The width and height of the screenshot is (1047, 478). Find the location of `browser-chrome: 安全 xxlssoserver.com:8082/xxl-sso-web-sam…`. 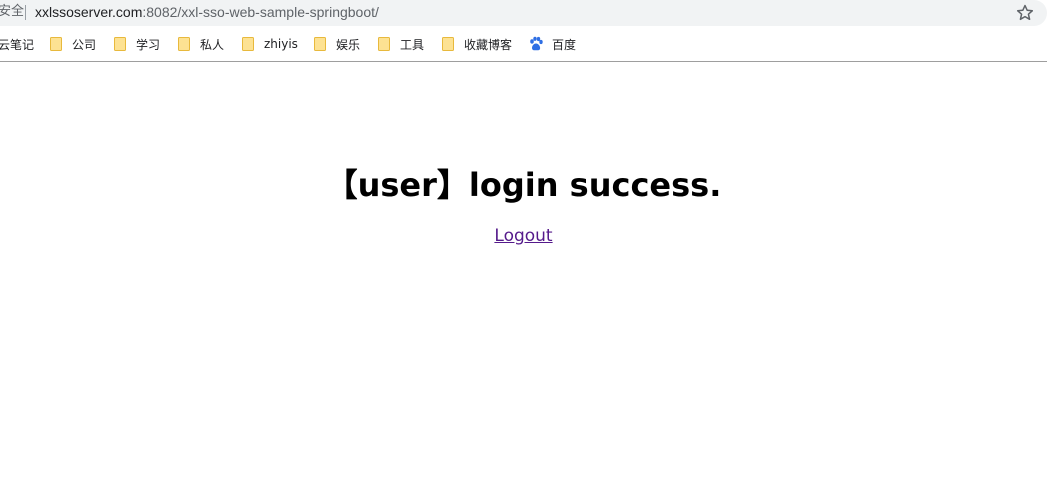

browser-chrome: 安全 xxlssoserver.com:8082/xxl-sso-web-sam… is located at coordinates (523, 31).